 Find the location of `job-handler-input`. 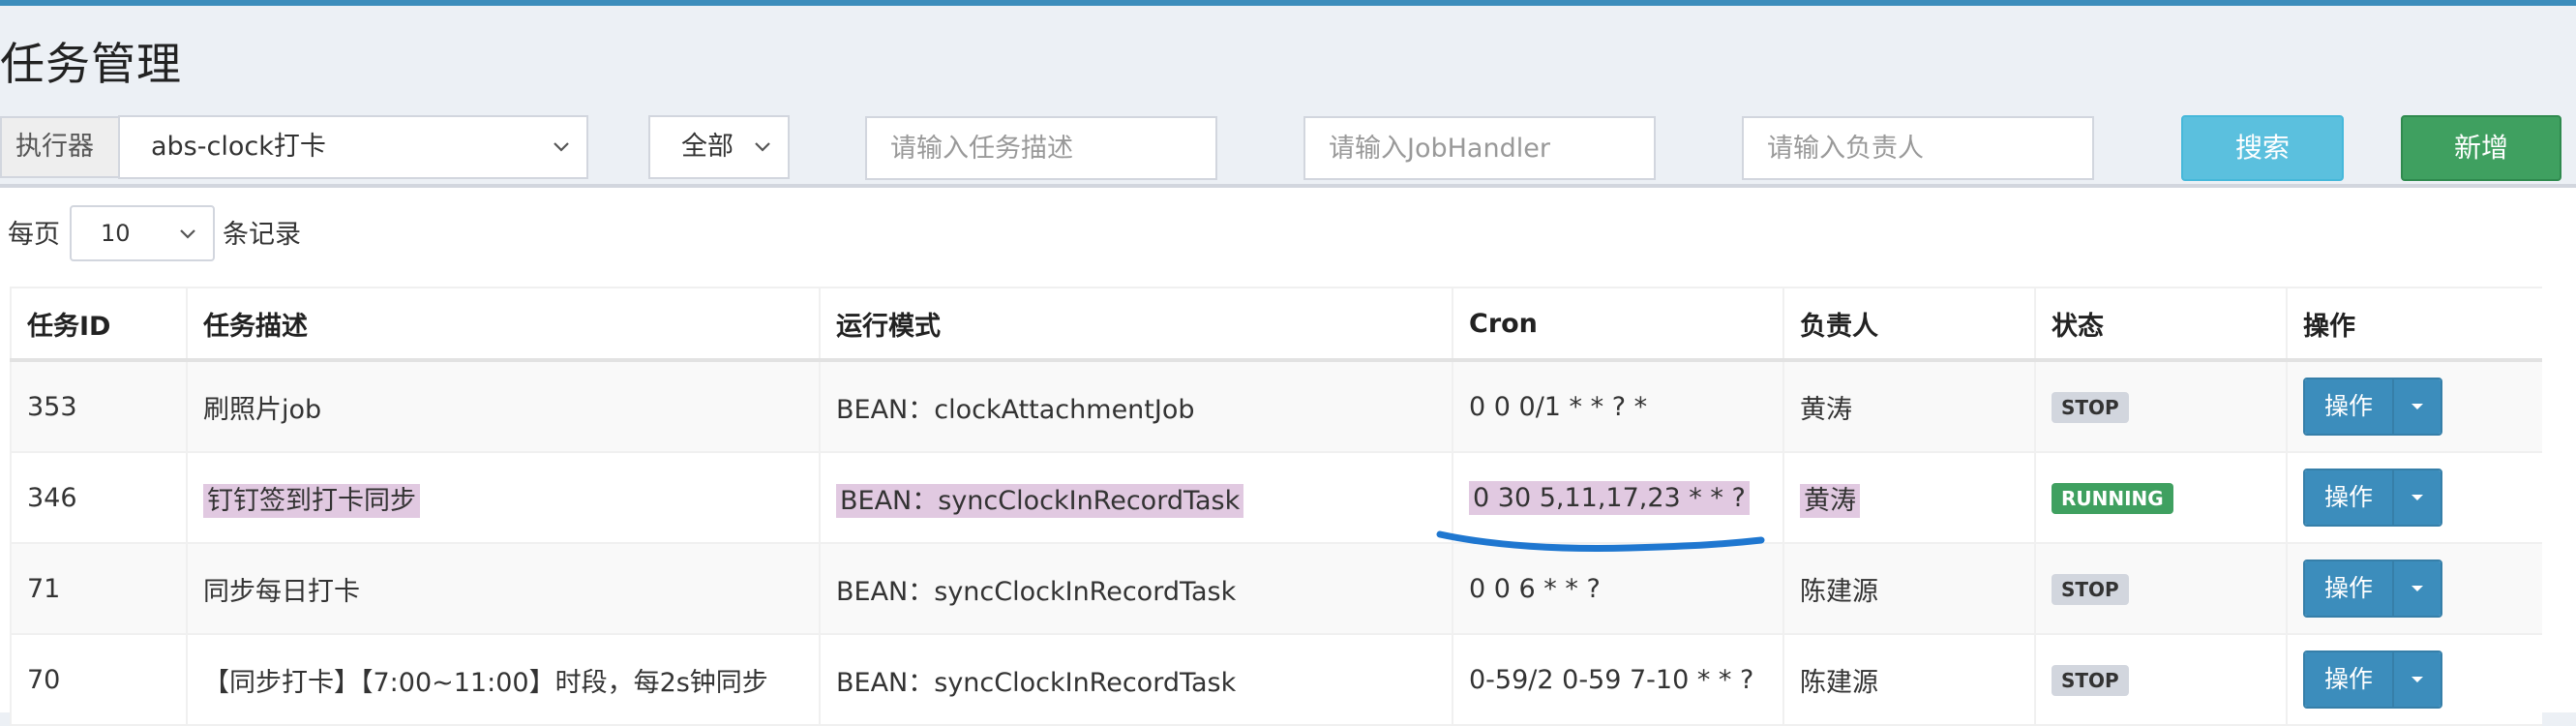

job-handler-input is located at coordinates (1479, 148).